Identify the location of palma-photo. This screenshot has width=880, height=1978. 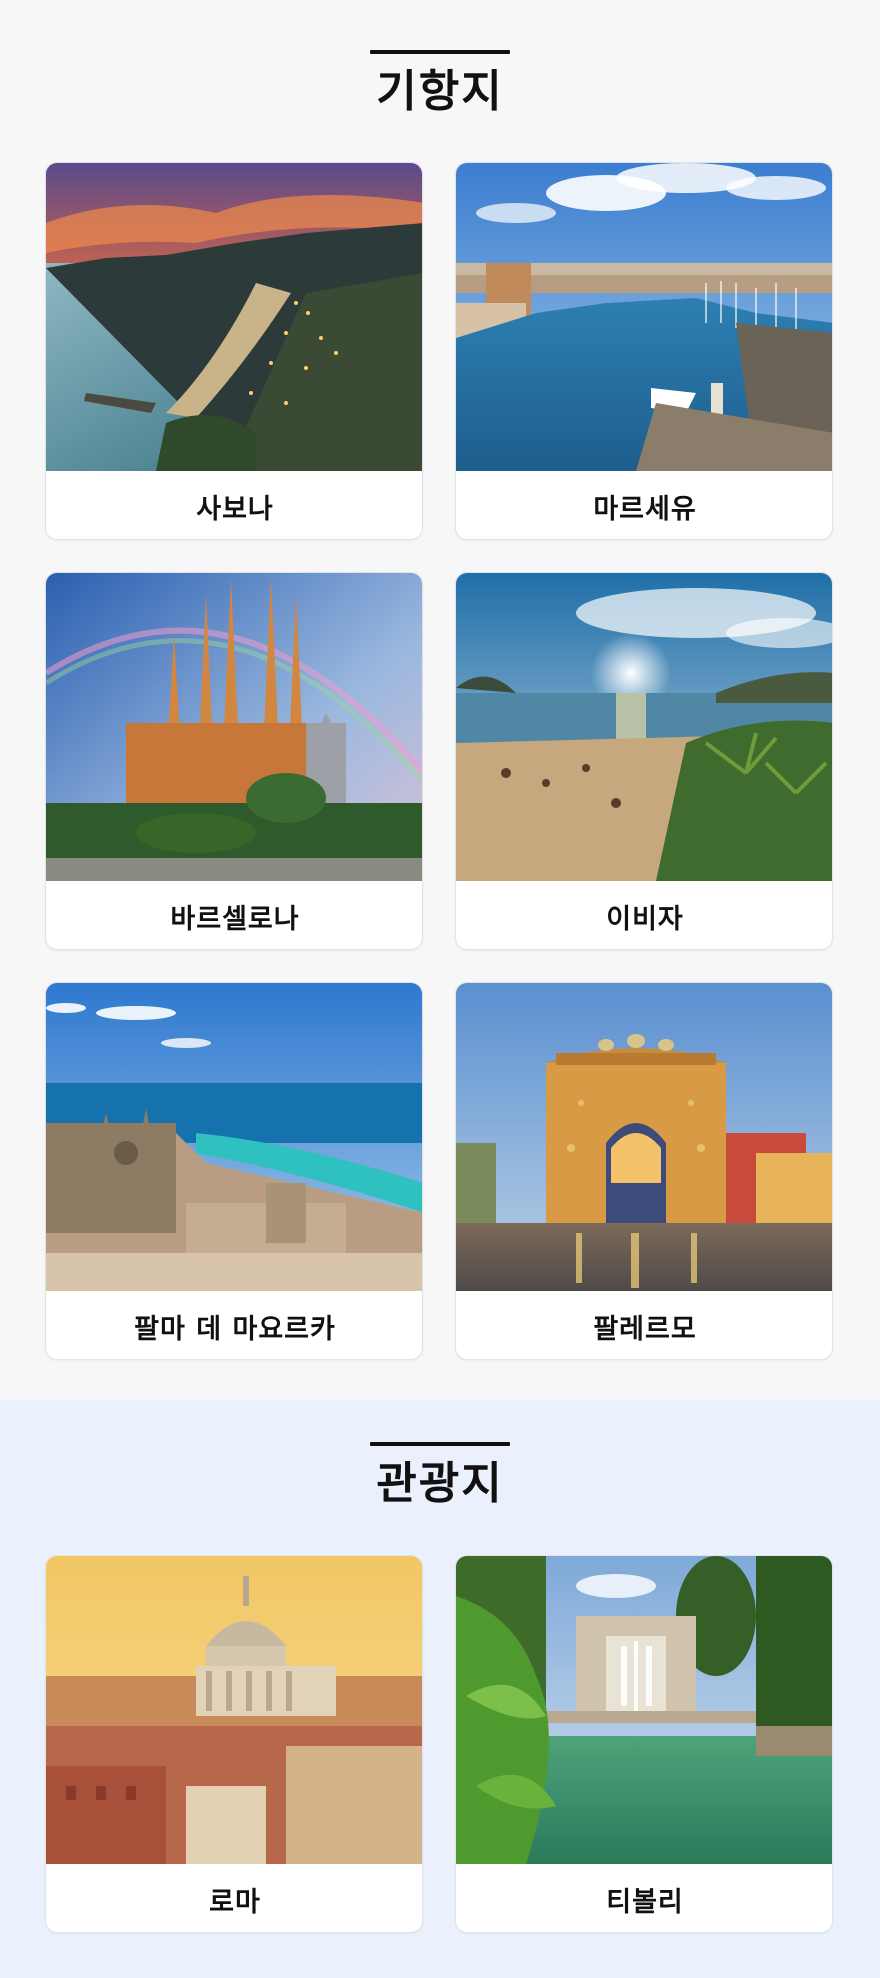
(234, 1137).